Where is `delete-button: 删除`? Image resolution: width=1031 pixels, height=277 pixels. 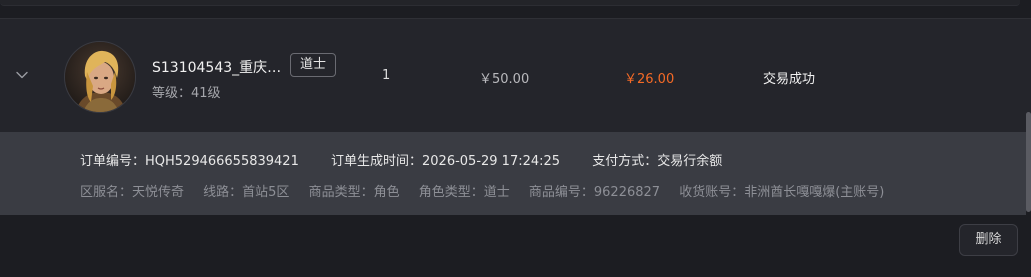
delete-button: 删除 is located at coordinates (988, 240).